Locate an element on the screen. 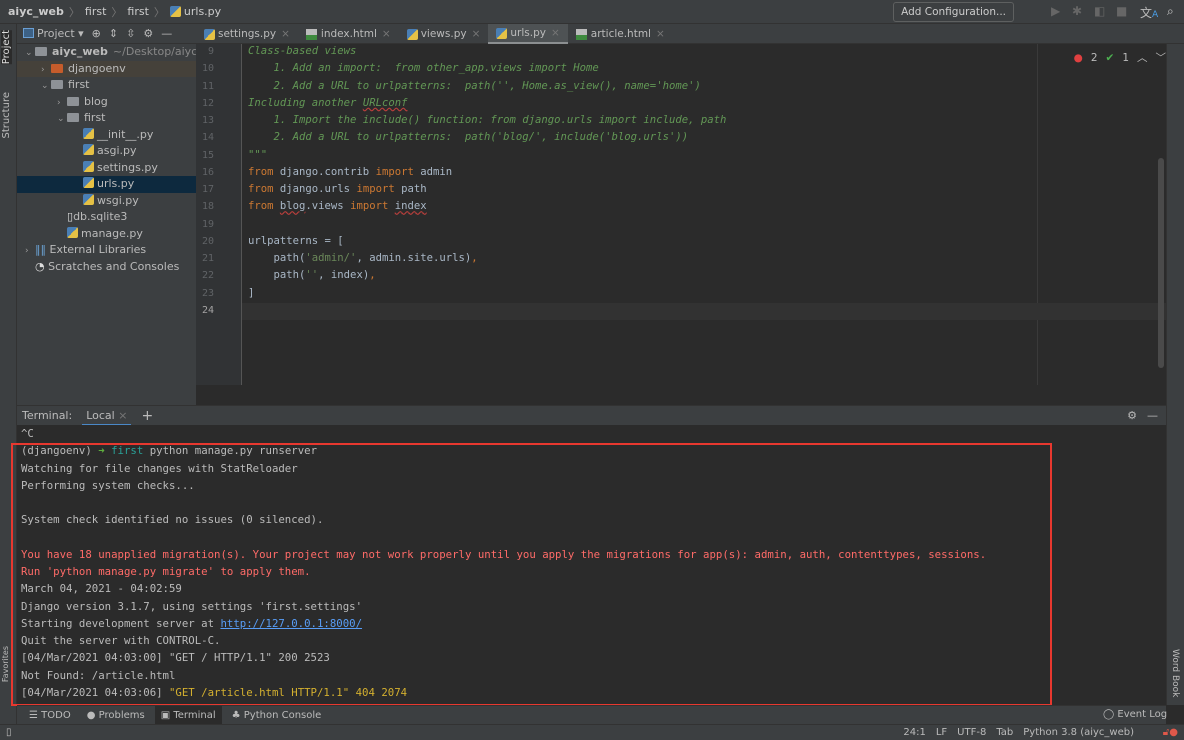 The height and width of the screenshot is (740, 1184). tree-item: manage.py is located at coordinates (106, 234).